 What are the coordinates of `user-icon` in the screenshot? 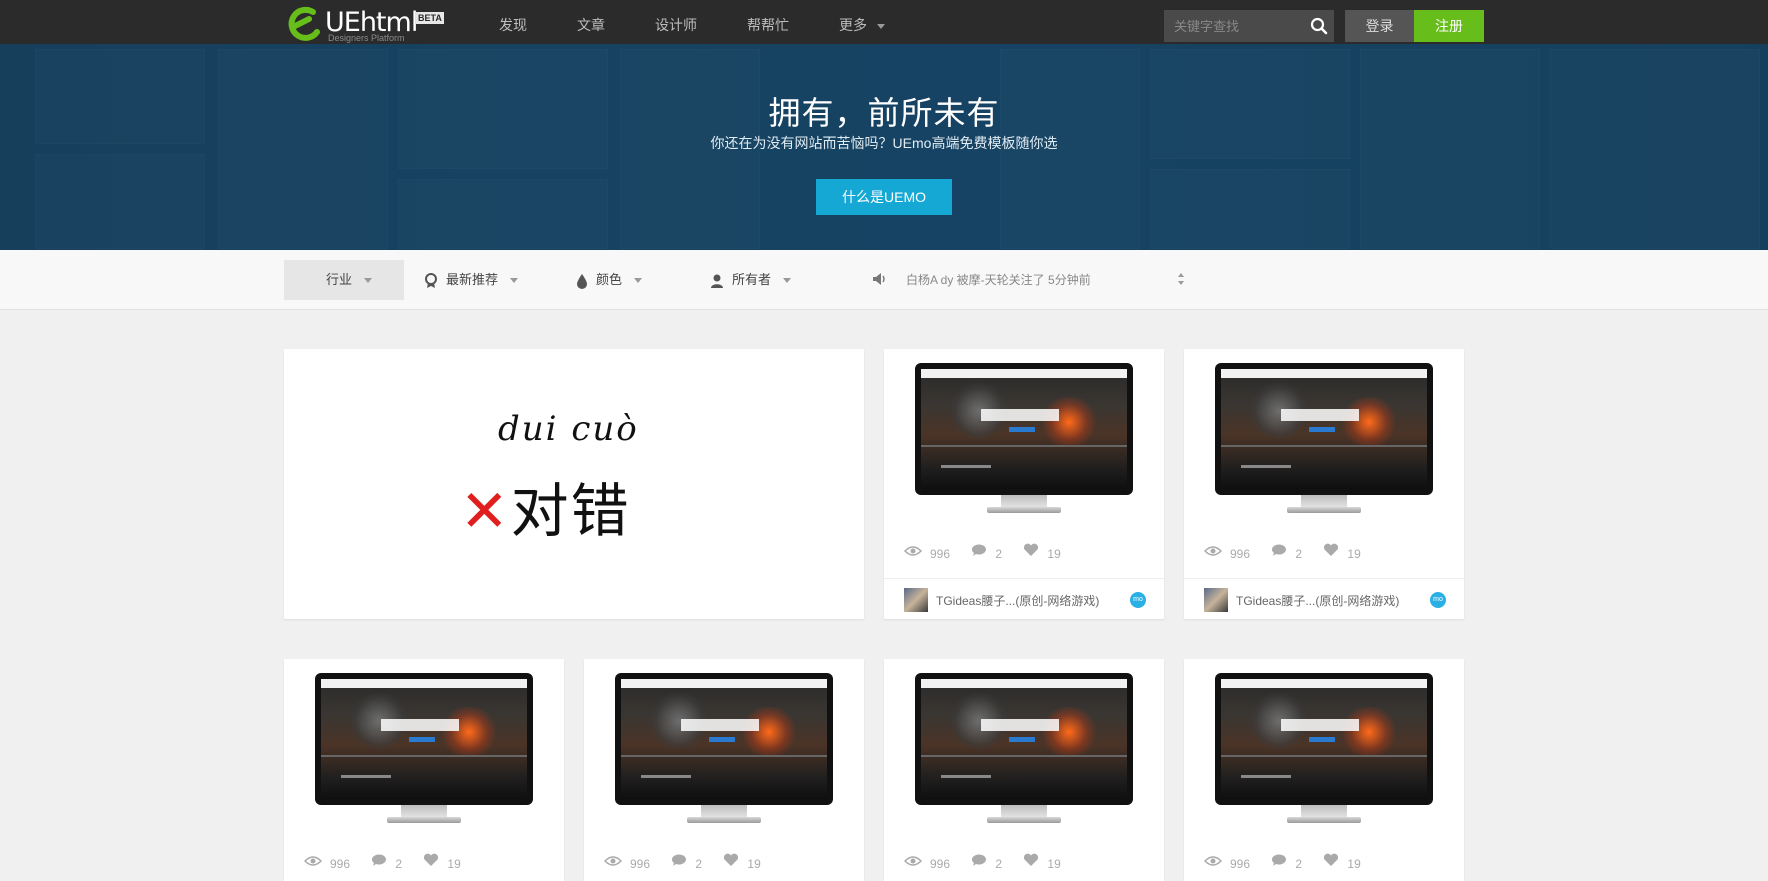 It's located at (717, 281).